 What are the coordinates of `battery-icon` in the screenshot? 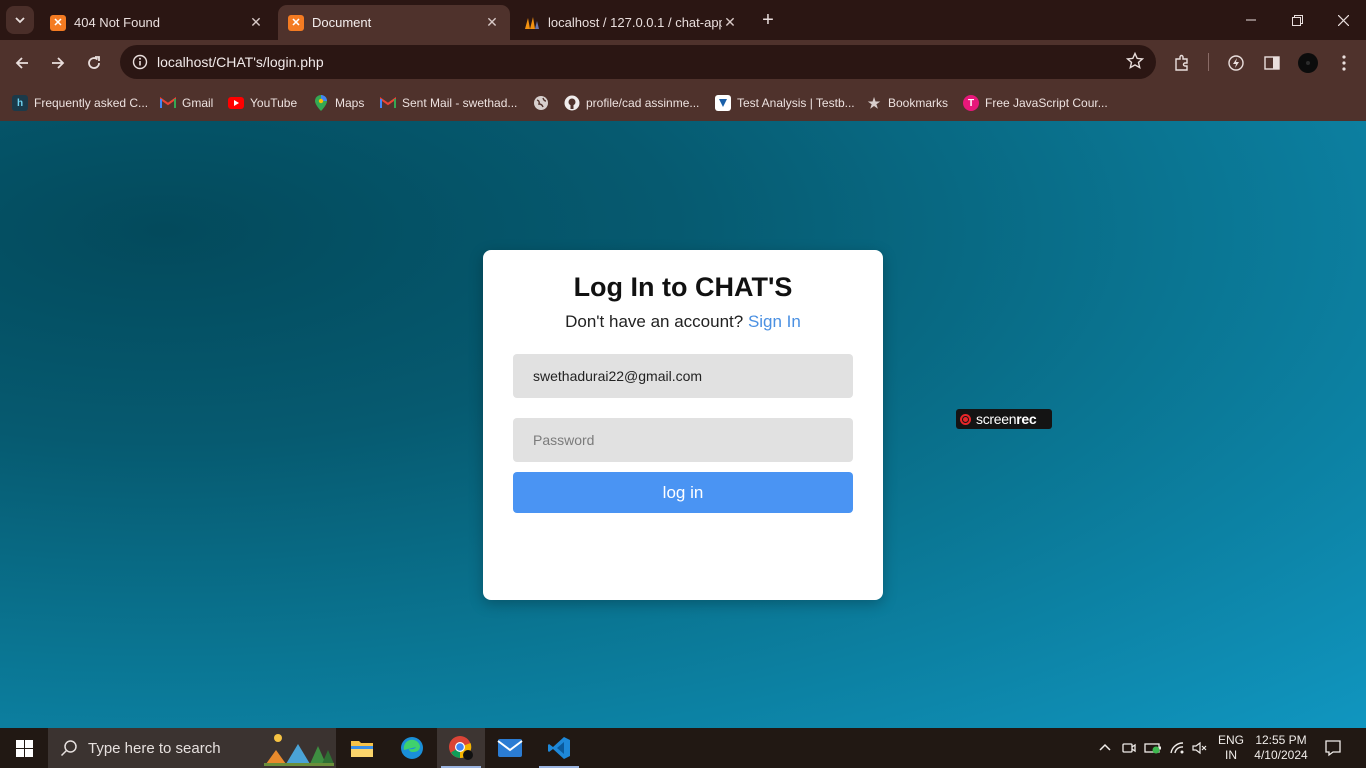 It's located at (1153, 748).